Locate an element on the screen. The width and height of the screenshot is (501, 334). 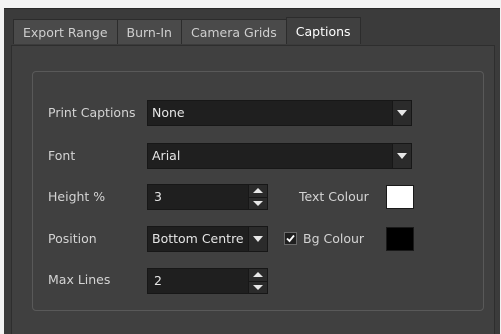
max-lines-spinbox: 2 is located at coordinates (207, 281).